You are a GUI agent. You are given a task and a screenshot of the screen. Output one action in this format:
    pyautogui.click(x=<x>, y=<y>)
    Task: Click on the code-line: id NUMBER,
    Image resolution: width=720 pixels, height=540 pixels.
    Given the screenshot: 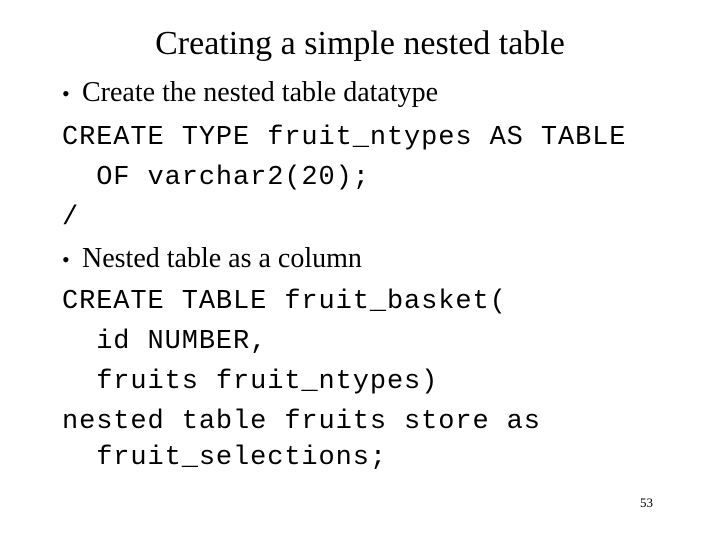 What is the action you would take?
    pyautogui.click(x=165, y=342)
    